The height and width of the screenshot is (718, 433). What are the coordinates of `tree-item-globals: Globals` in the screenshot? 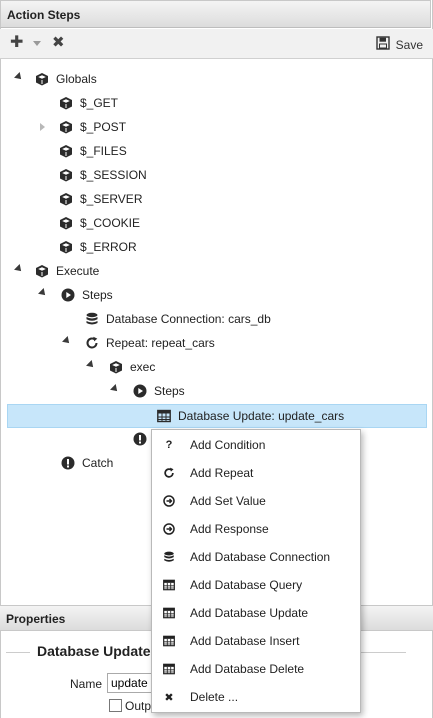 It's located at (66, 79).